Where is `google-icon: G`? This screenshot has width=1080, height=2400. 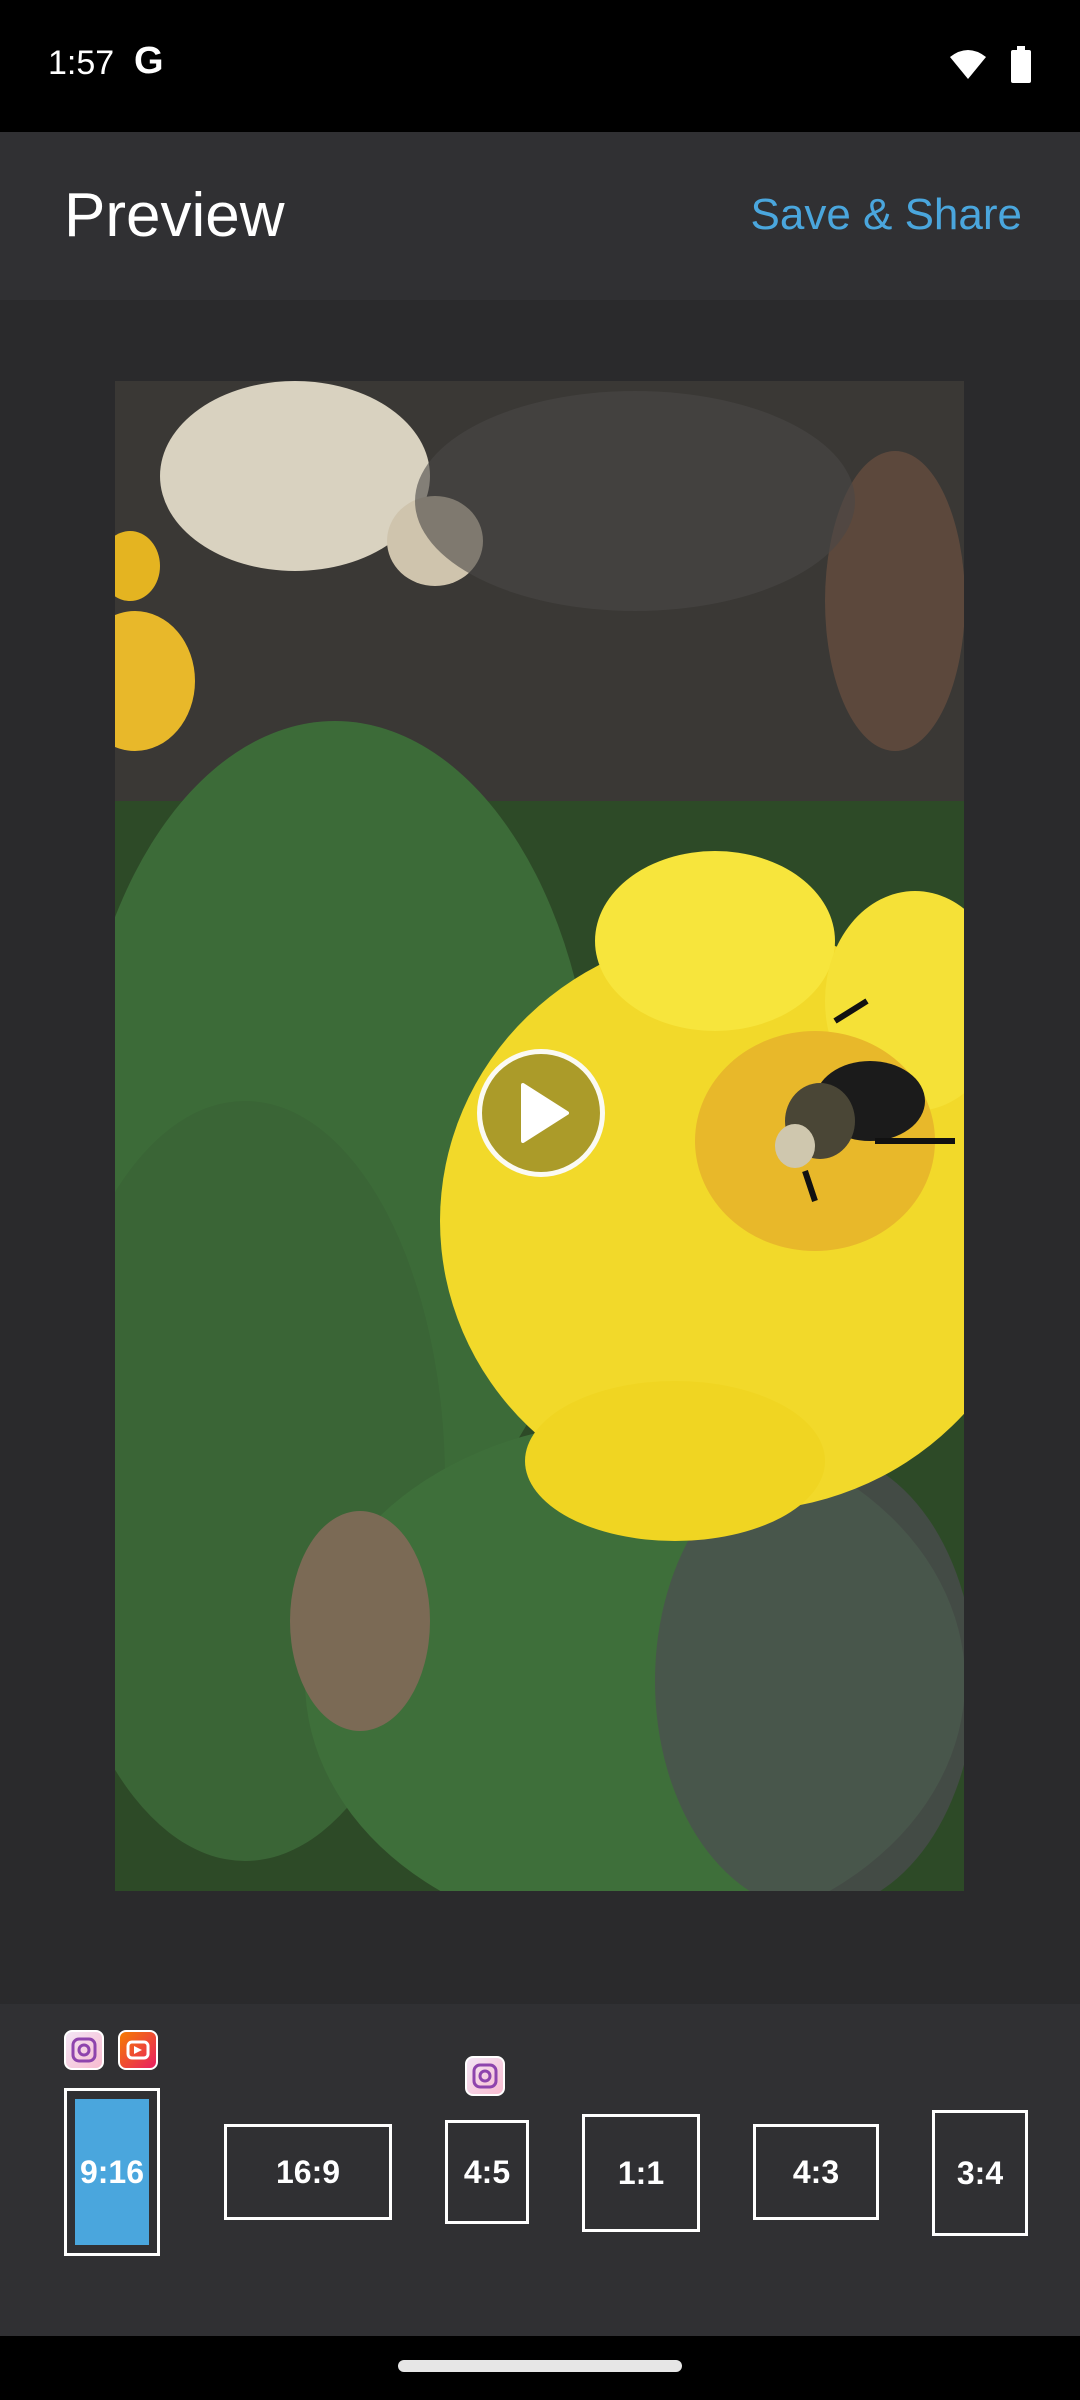
google-icon: G is located at coordinates (149, 61).